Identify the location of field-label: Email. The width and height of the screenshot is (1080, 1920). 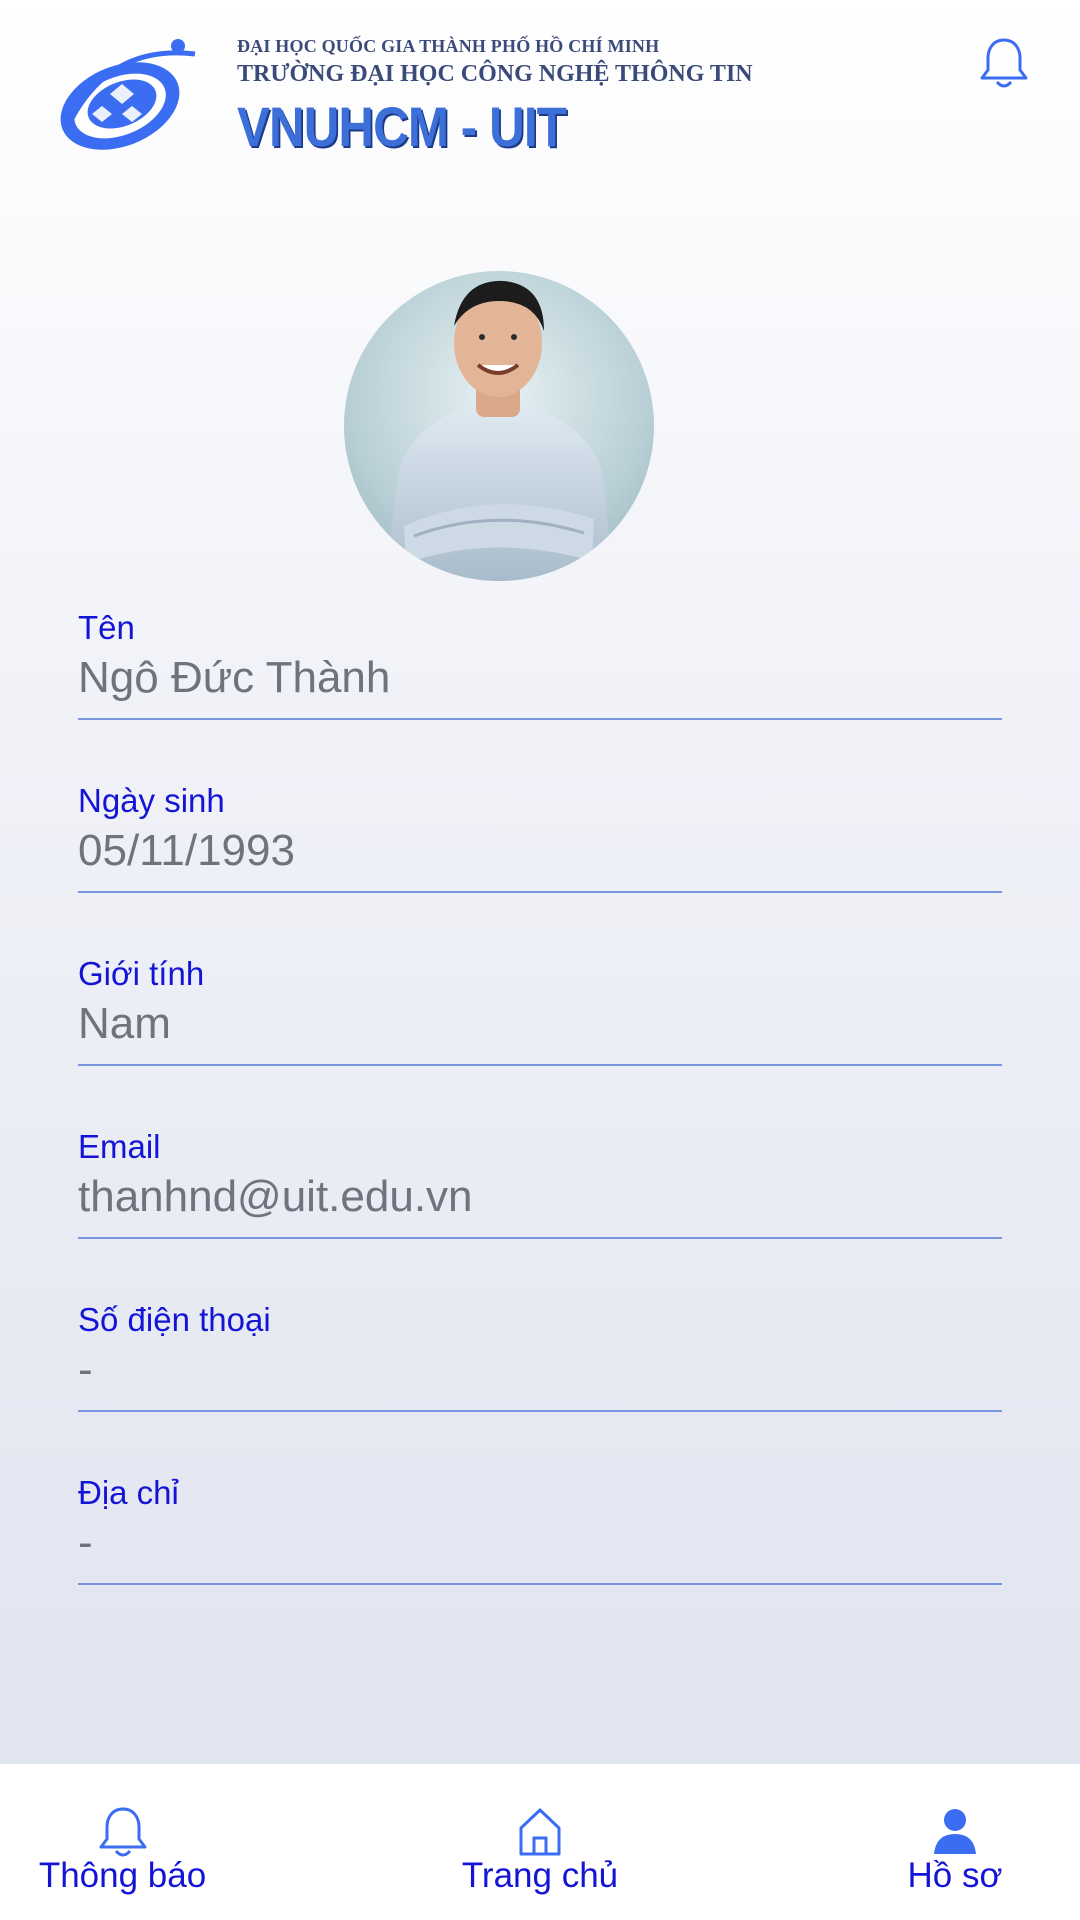
(119, 1146).